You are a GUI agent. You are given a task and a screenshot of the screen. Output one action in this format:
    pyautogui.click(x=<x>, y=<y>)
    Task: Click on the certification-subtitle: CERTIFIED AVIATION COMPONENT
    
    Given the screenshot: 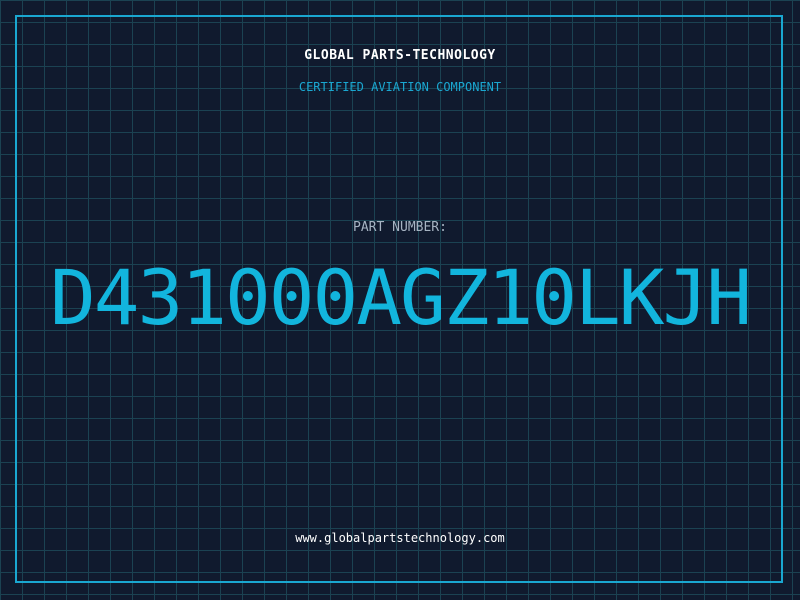 What is the action you would take?
    pyautogui.click(x=400, y=87)
    